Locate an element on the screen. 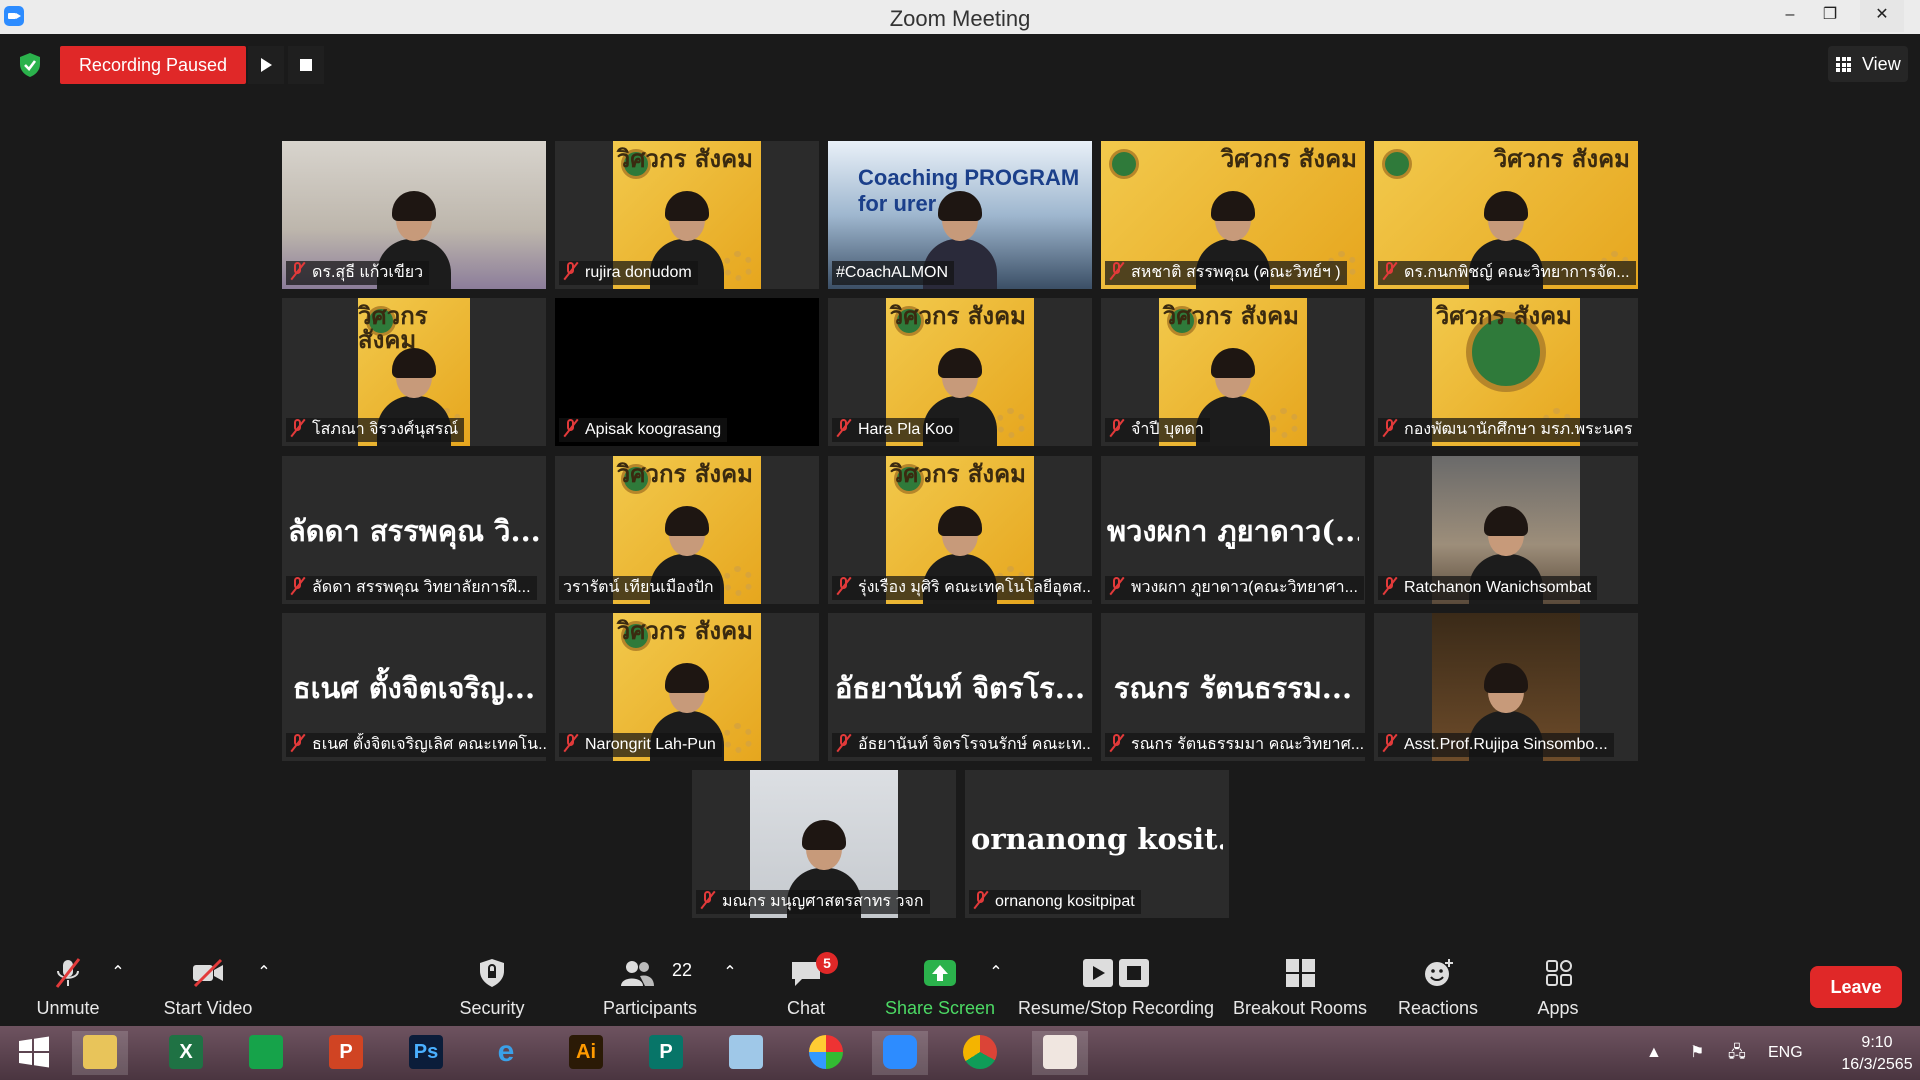  participant-tile: วิศวกร สังคม จำปี บุตดา is located at coordinates (1233, 372).